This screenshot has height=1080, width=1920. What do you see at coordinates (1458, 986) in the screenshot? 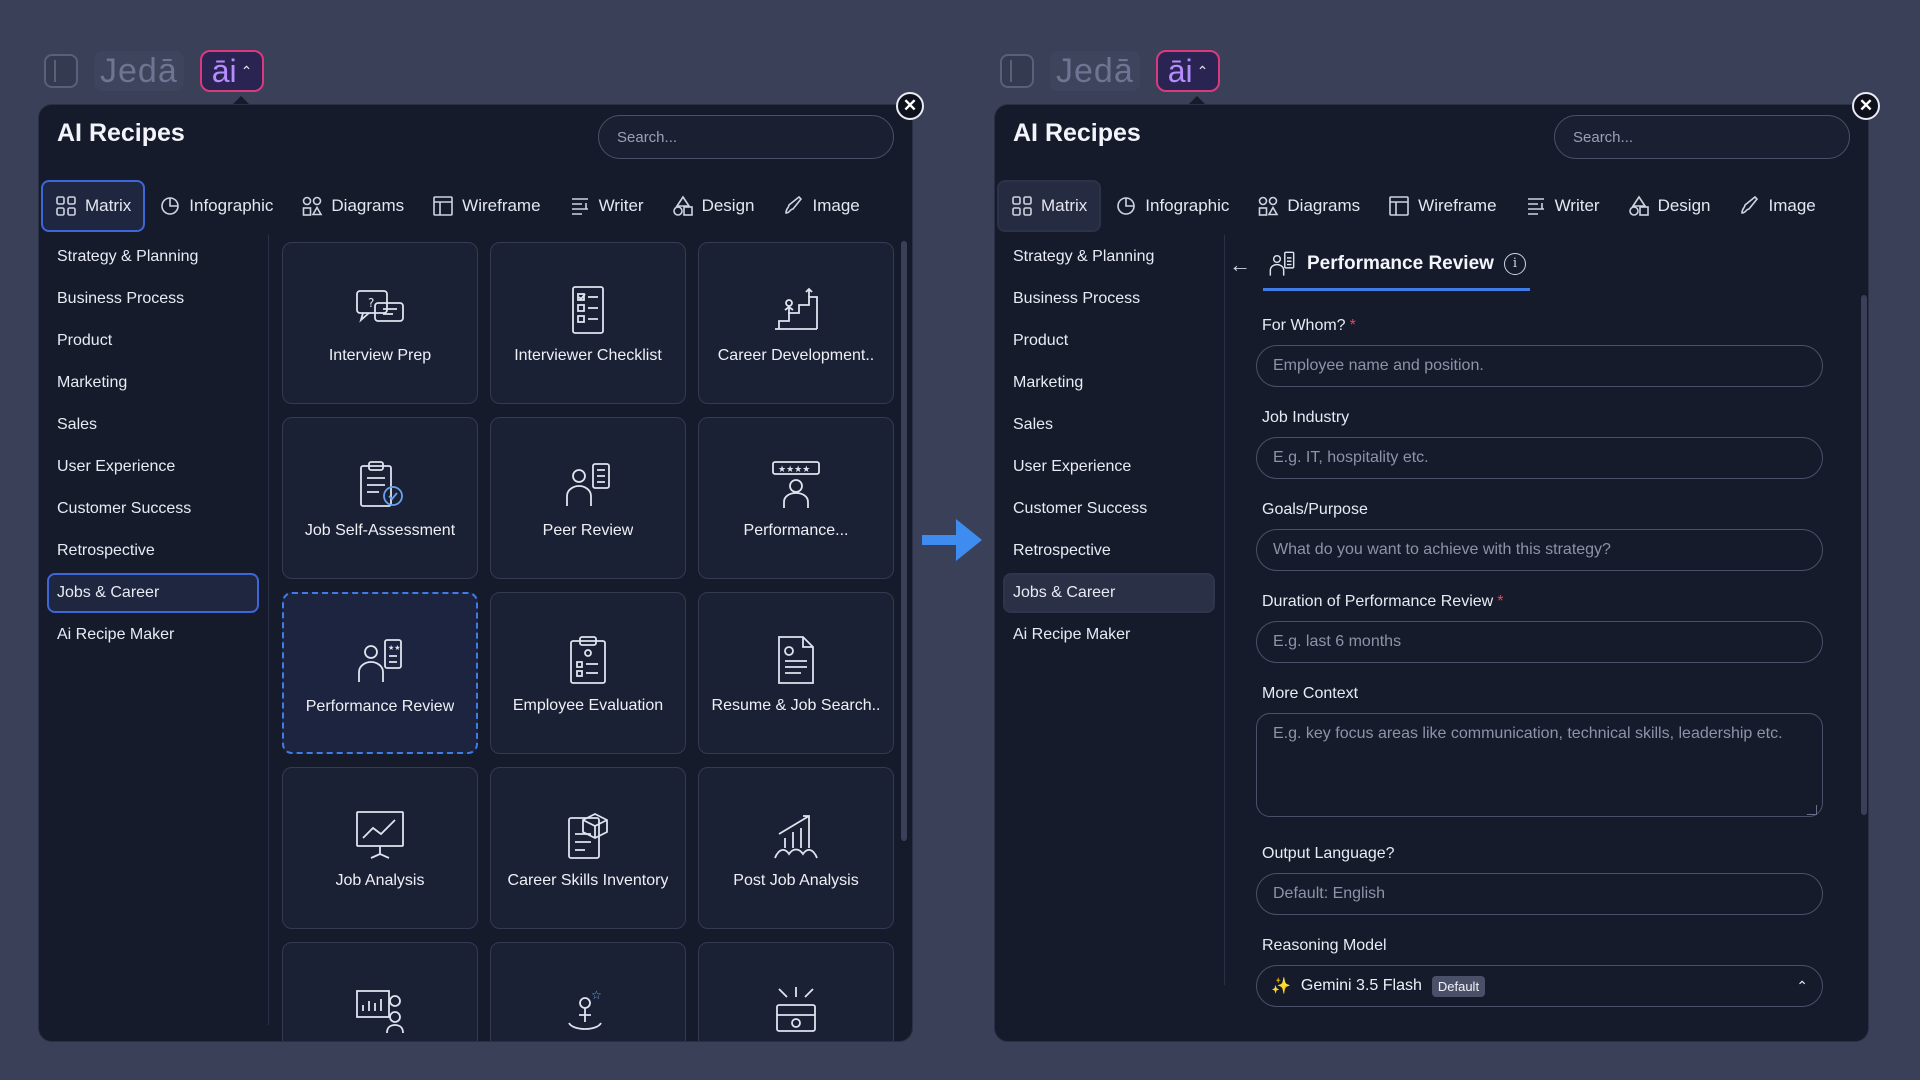
I see `default-badge: Default` at bounding box center [1458, 986].